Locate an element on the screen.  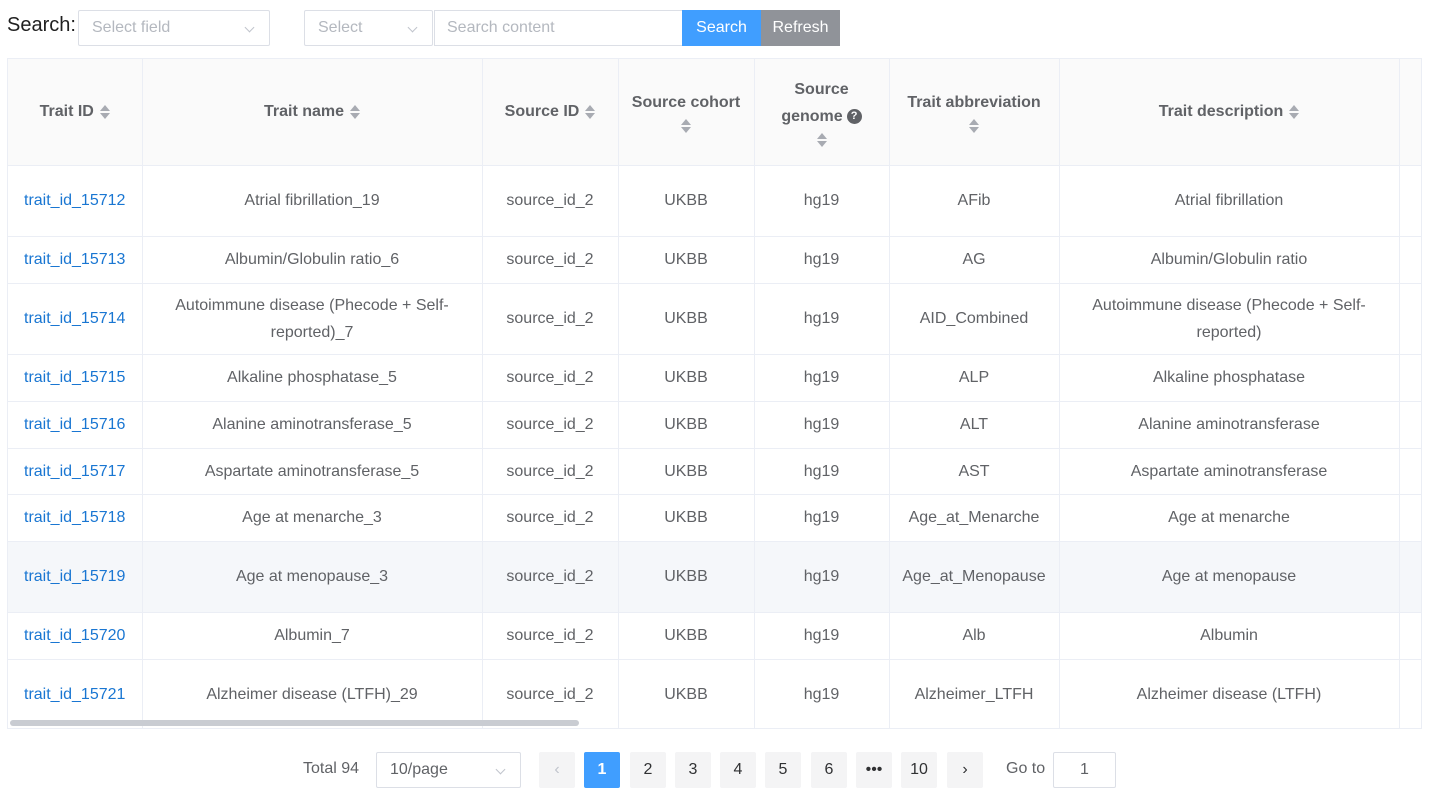
trait-id-cell: trait_id_15716 is located at coordinates (75, 425).